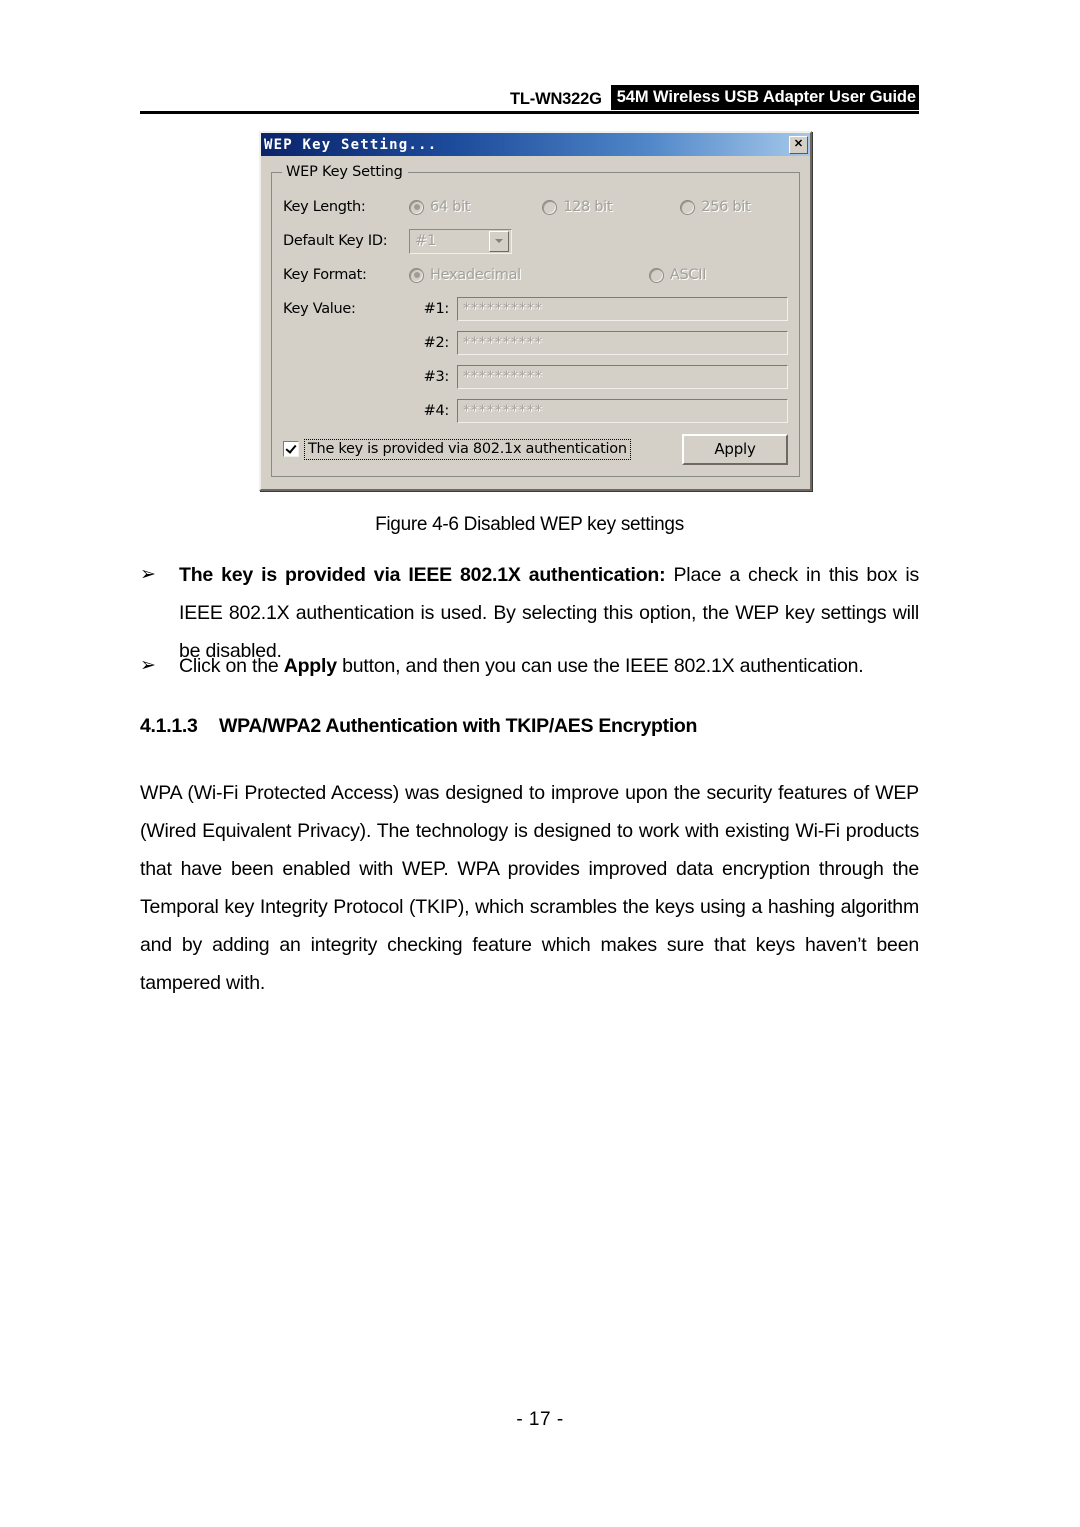  Describe the element at coordinates (622, 309) in the screenshot. I see `key-value-1-input: **********` at that location.